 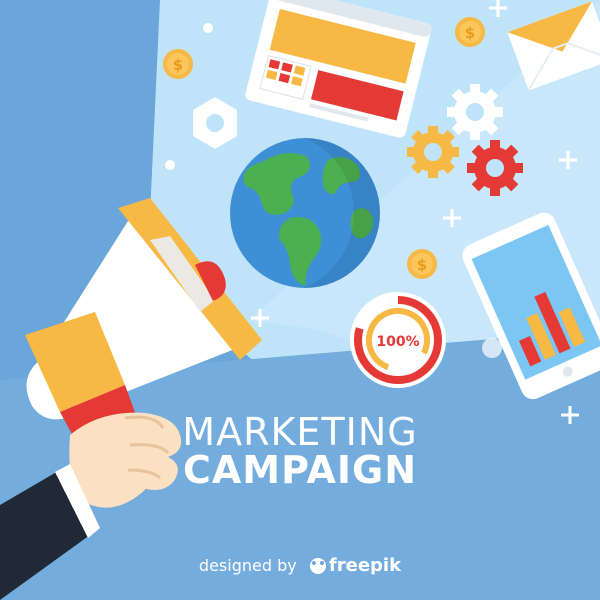 What do you see at coordinates (247, 565) in the screenshot?
I see `credit-prefix: designed by` at bounding box center [247, 565].